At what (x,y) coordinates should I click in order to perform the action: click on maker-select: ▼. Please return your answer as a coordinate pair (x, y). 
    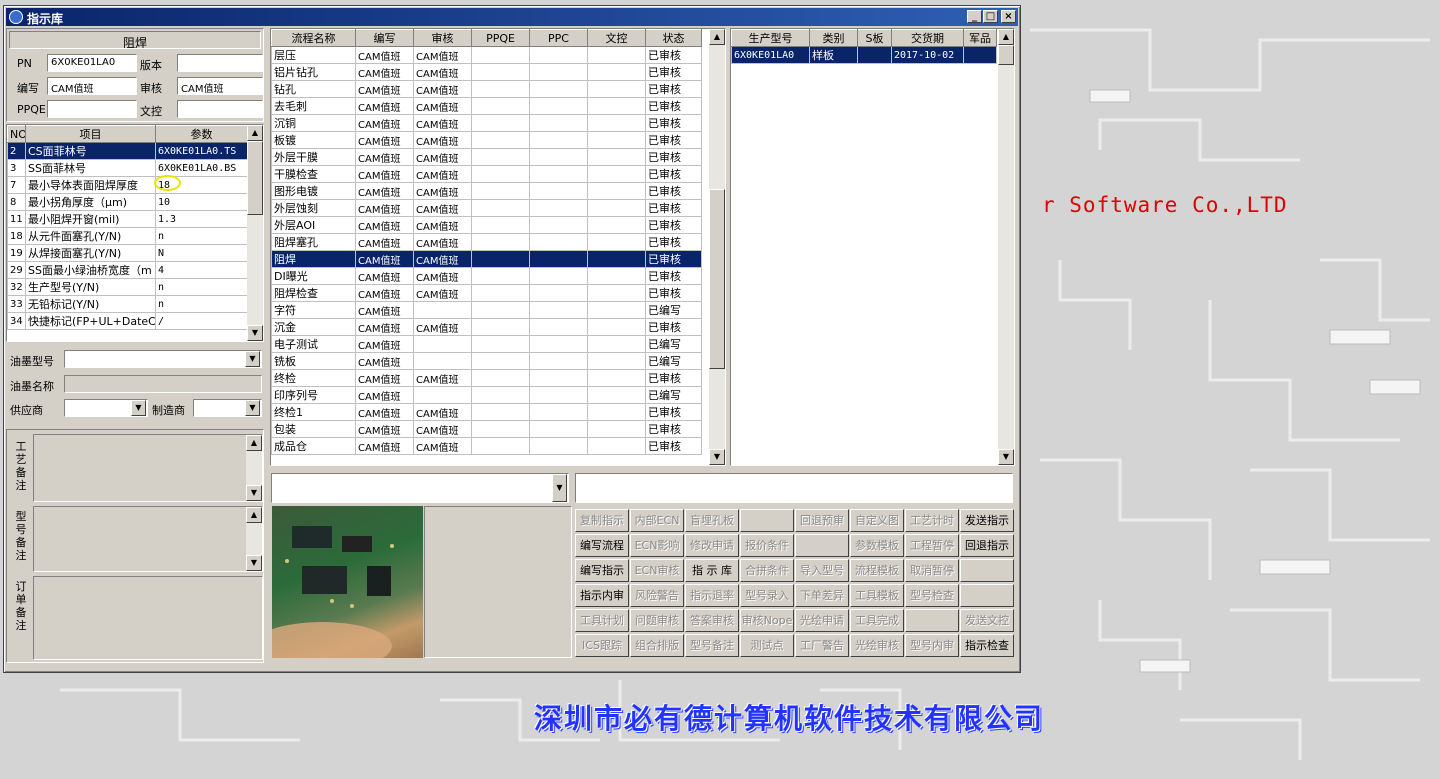
    Looking at the image, I should click on (227, 408).